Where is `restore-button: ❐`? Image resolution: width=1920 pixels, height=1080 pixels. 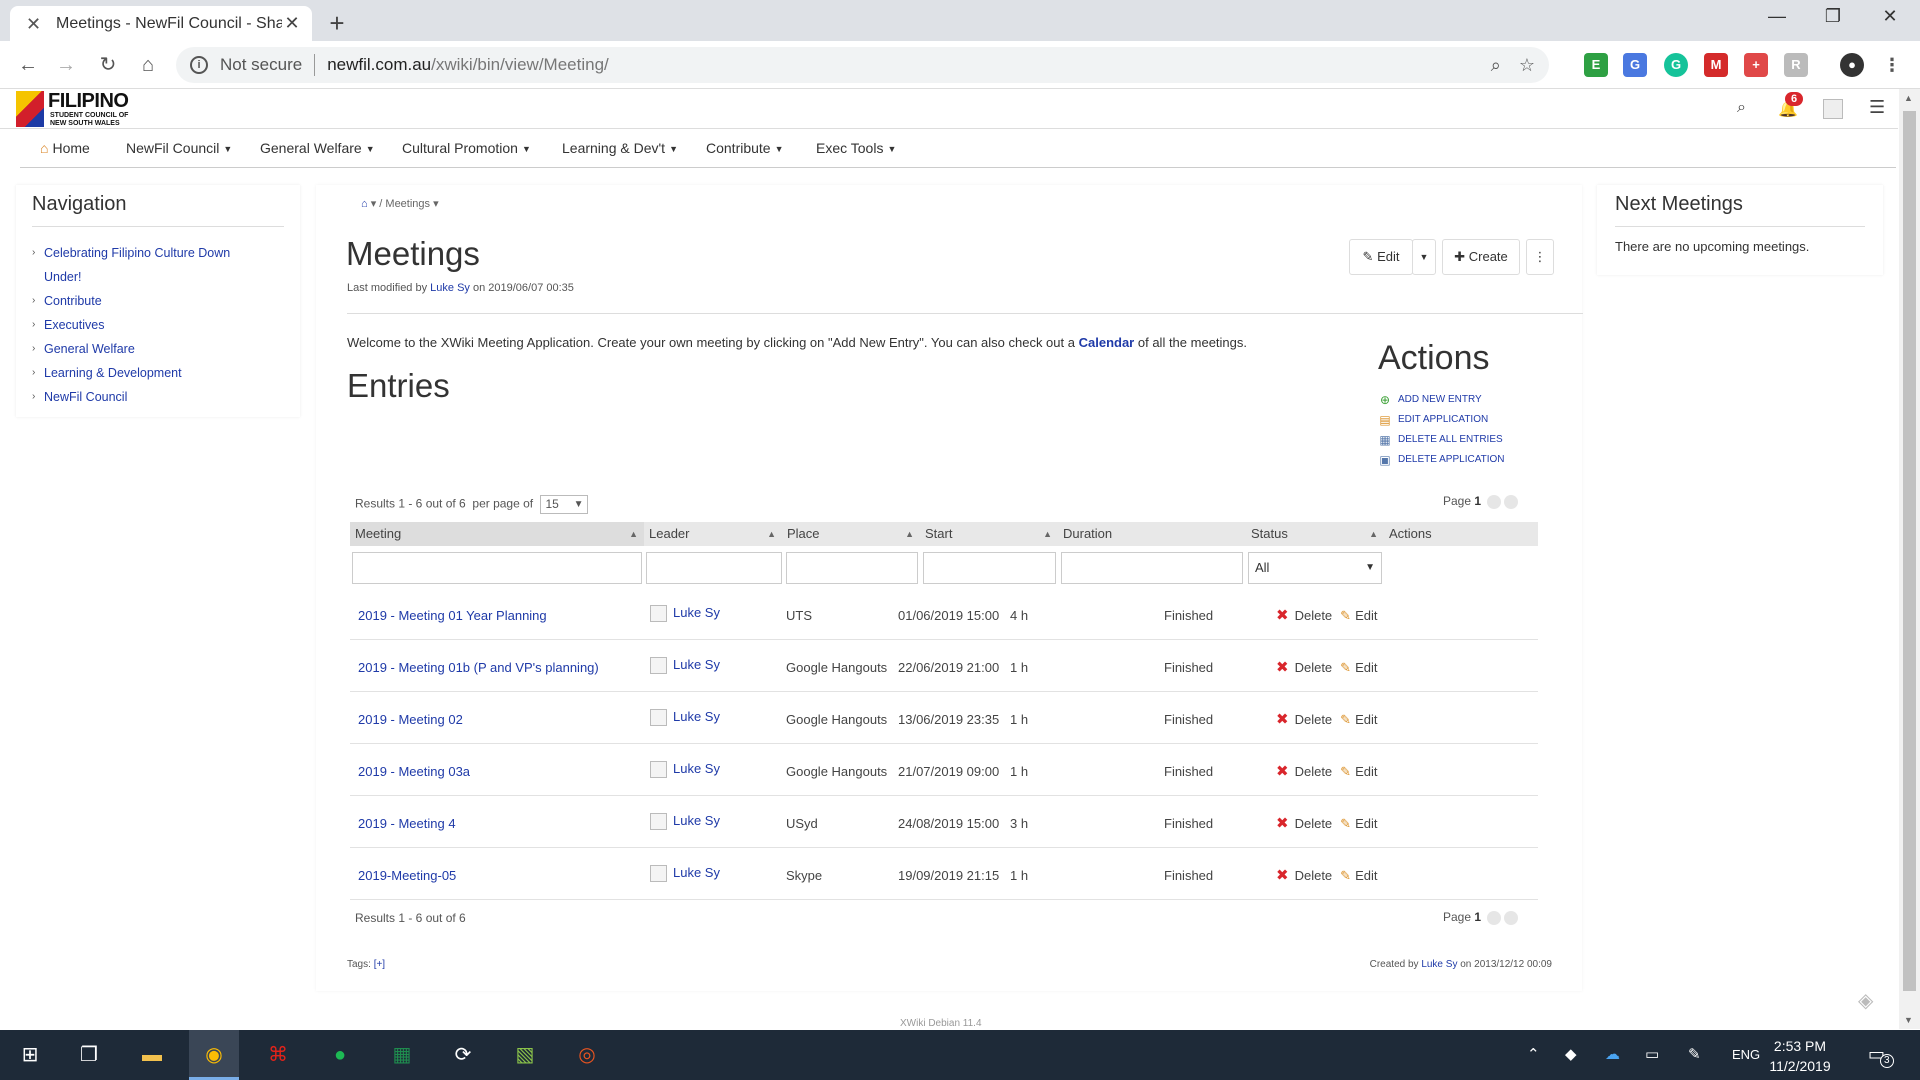
restore-button: ❐ is located at coordinates (1833, 16).